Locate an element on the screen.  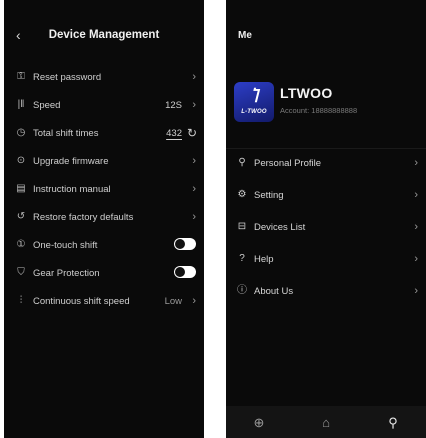
shield-icon: ⛉ is located at coordinates (21, 272).